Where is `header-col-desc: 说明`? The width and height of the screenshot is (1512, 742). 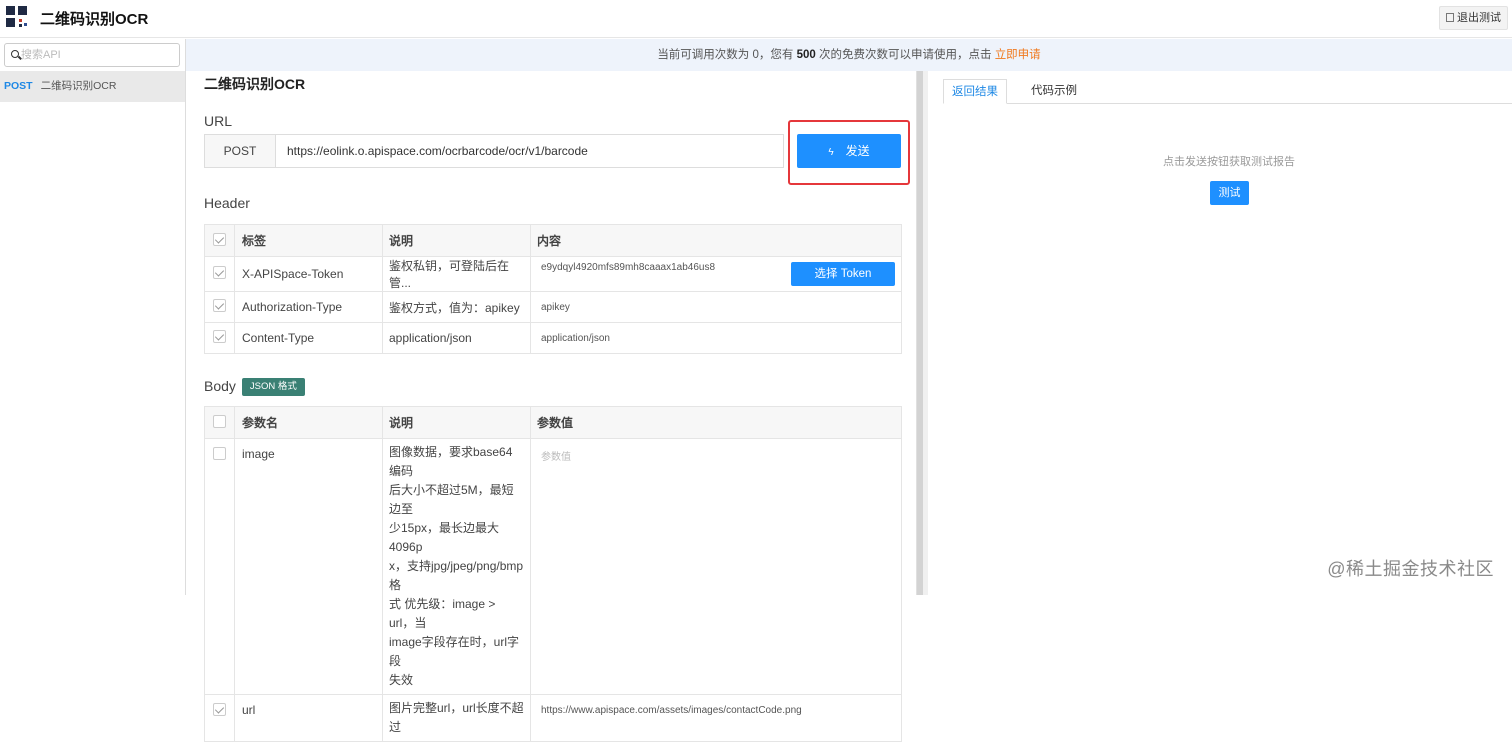 header-col-desc: 说明 is located at coordinates (456, 240).